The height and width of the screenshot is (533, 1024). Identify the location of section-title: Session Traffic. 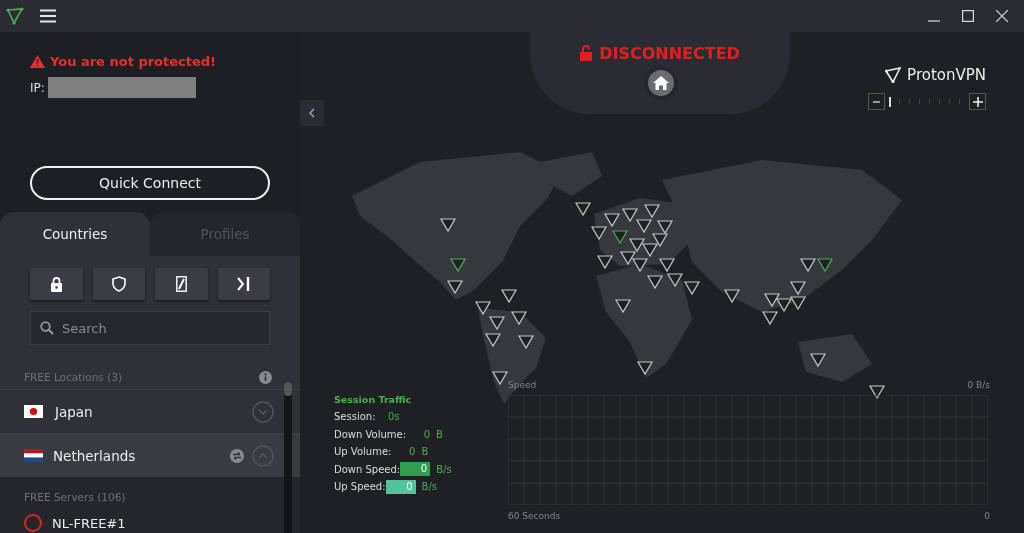
(373, 399).